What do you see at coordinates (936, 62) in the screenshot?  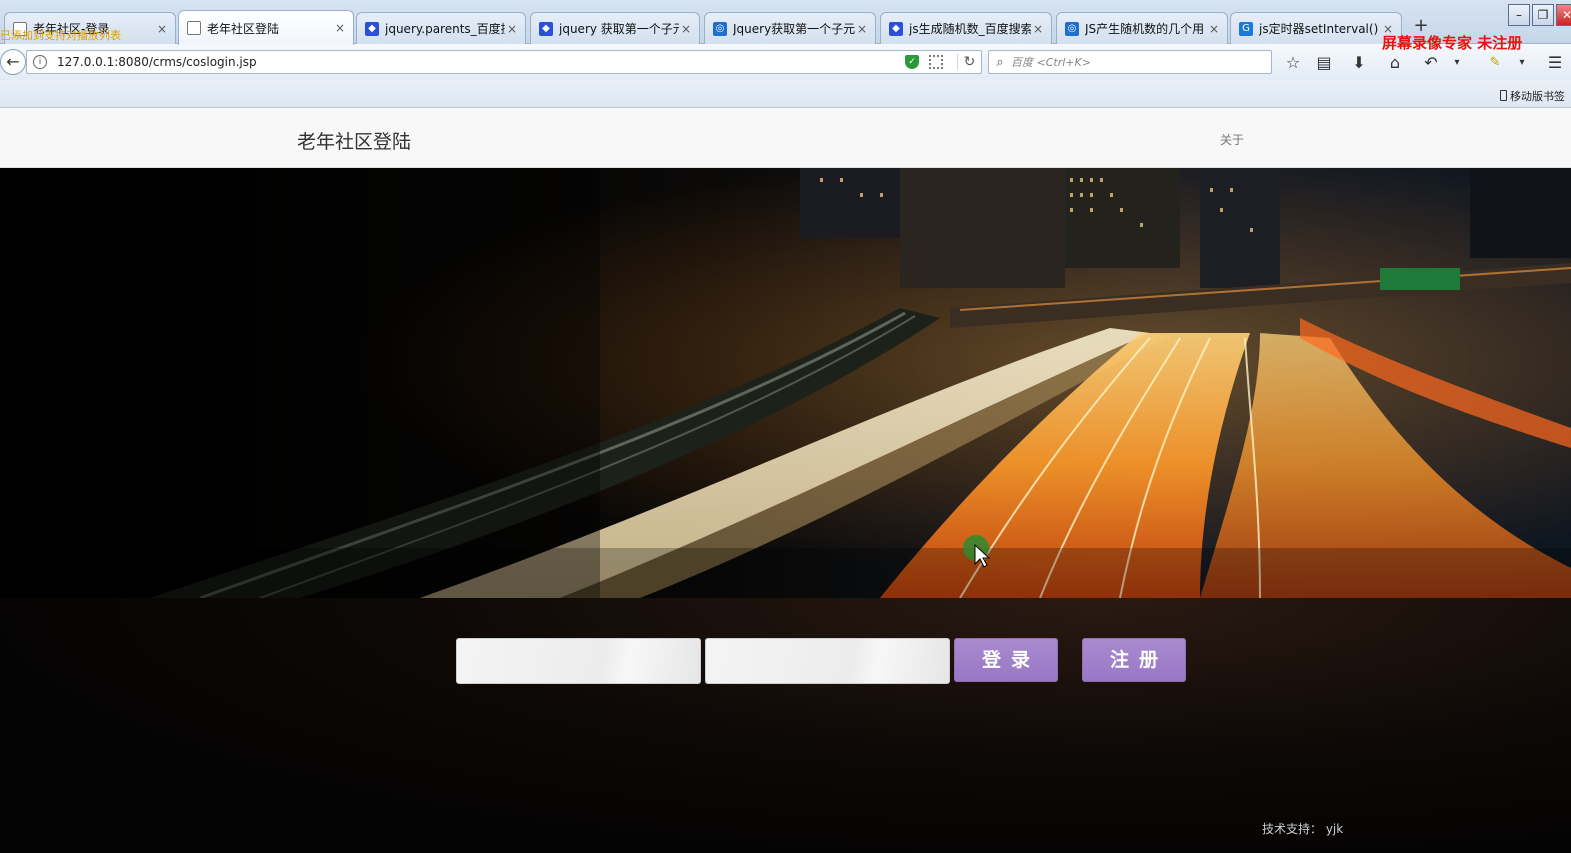 I see `qr-code-icon` at bounding box center [936, 62].